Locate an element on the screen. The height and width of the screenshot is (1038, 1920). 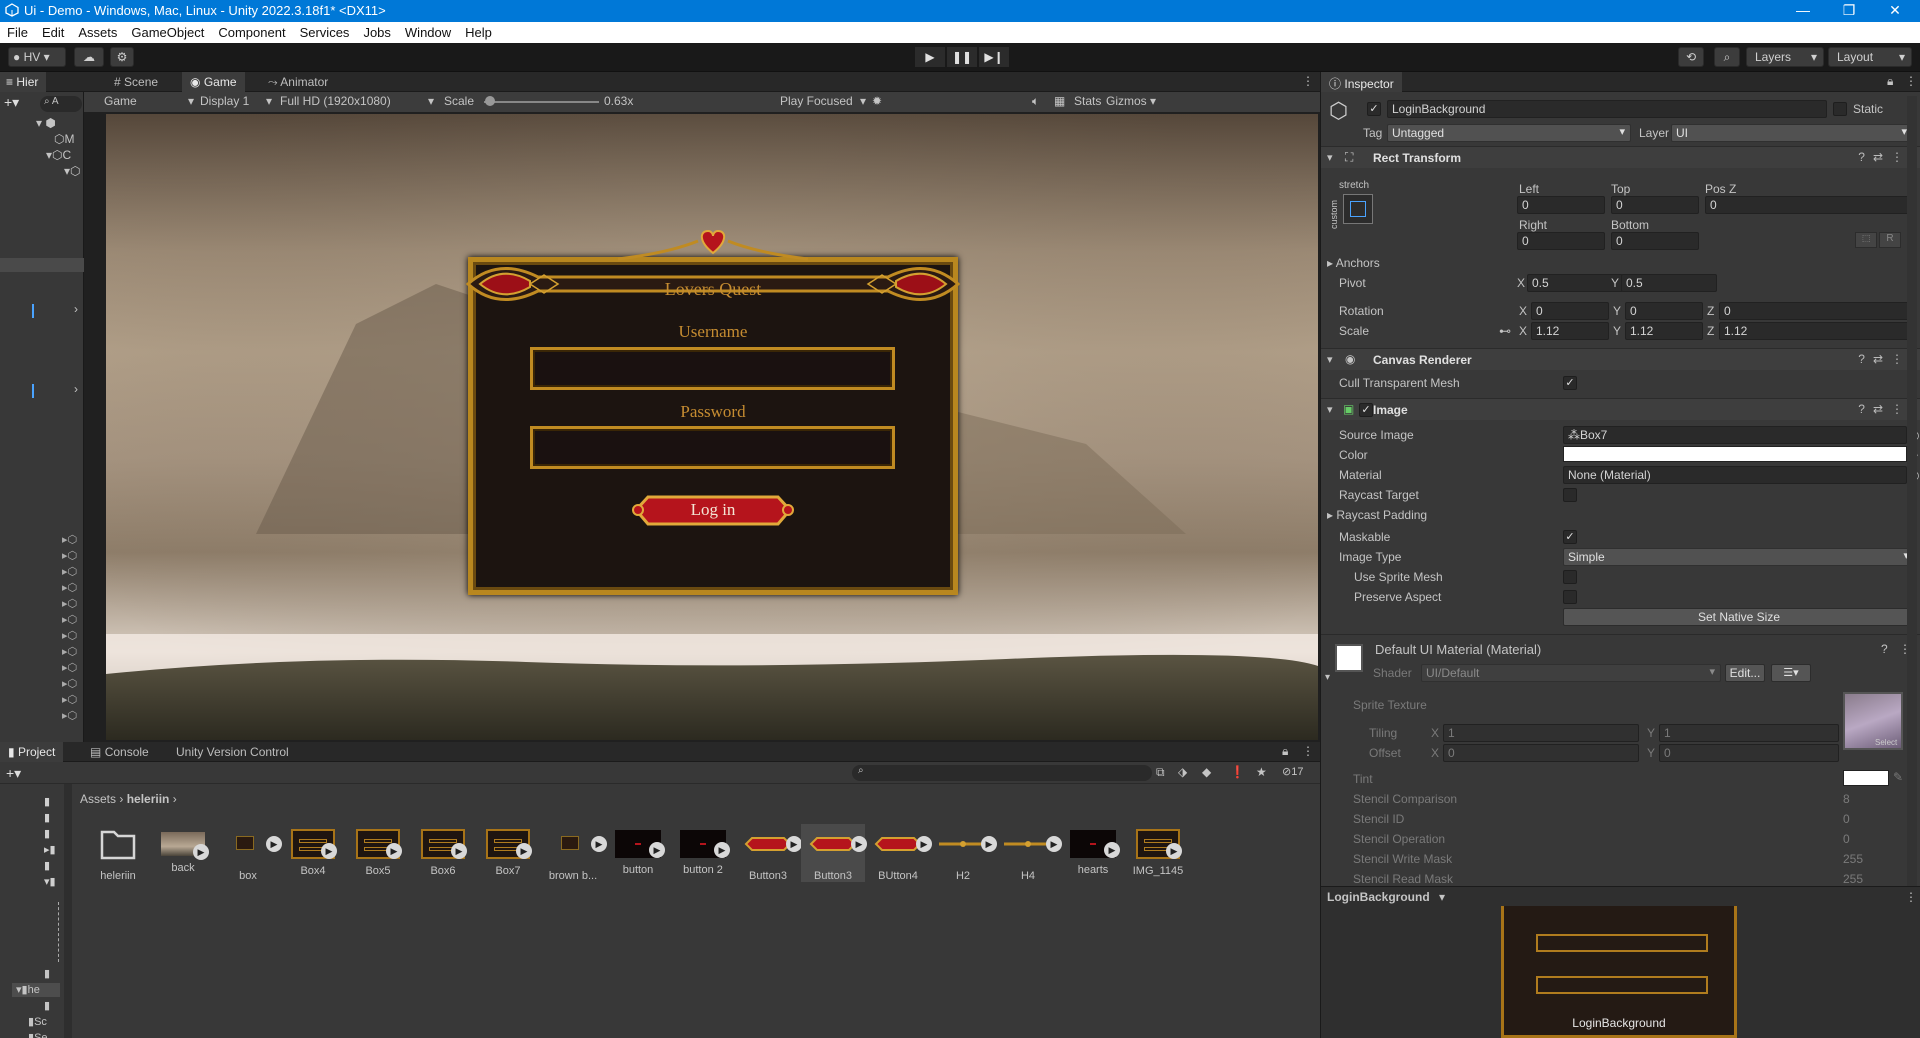
menu-gameobject: GameObject is located at coordinates (167, 31).